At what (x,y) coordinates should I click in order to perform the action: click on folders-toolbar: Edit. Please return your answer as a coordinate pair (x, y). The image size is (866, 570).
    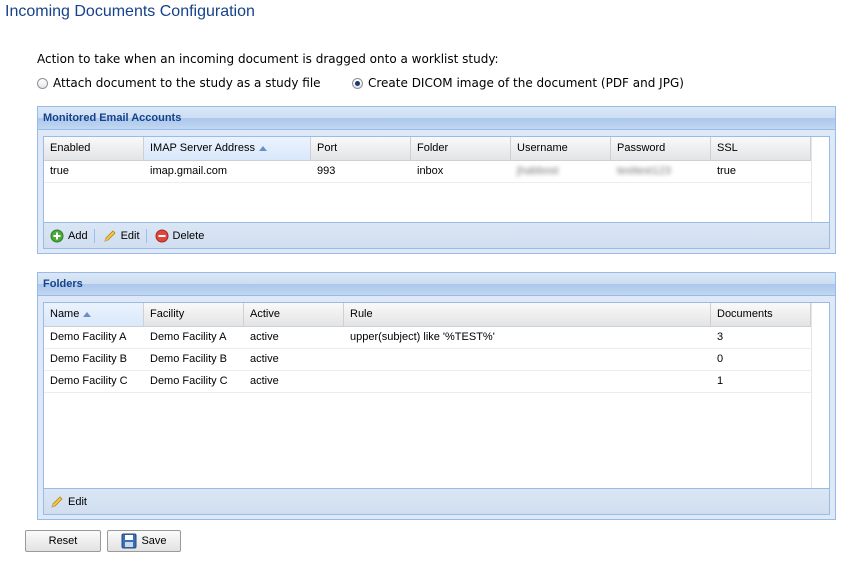
    Looking at the image, I should click on (436, 502).